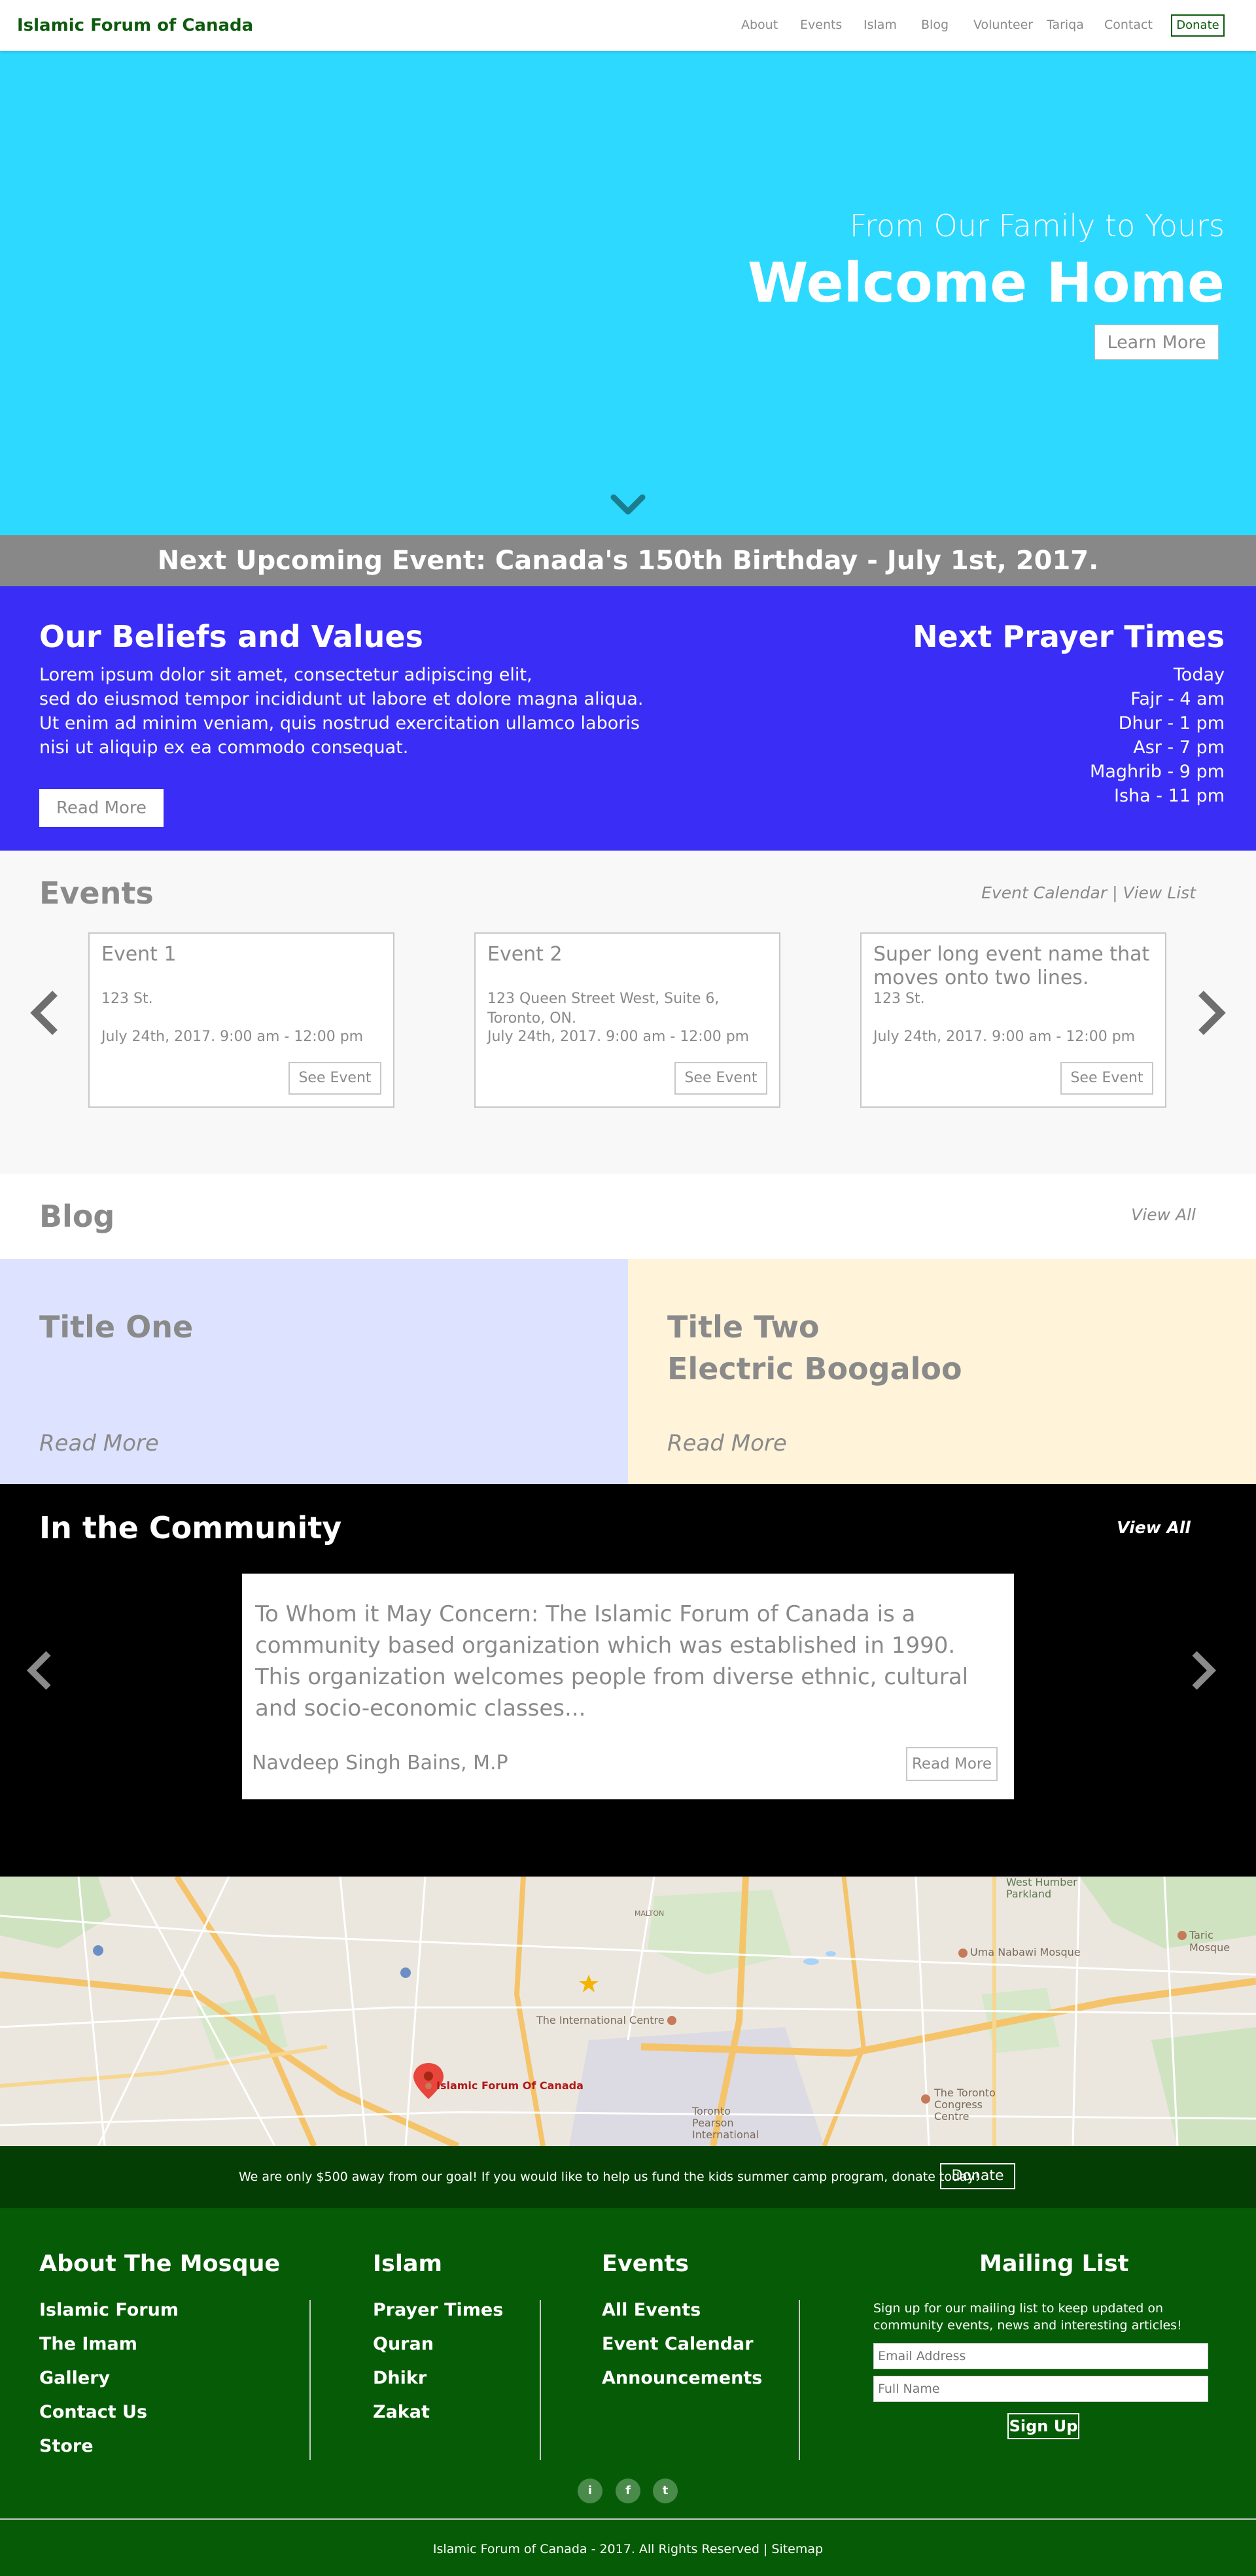 Image resolution: width=1256 pixels, height=2576 pixels. I want to click on prayer-time-asr: Asr - 7 pm, so click(1179, 747).